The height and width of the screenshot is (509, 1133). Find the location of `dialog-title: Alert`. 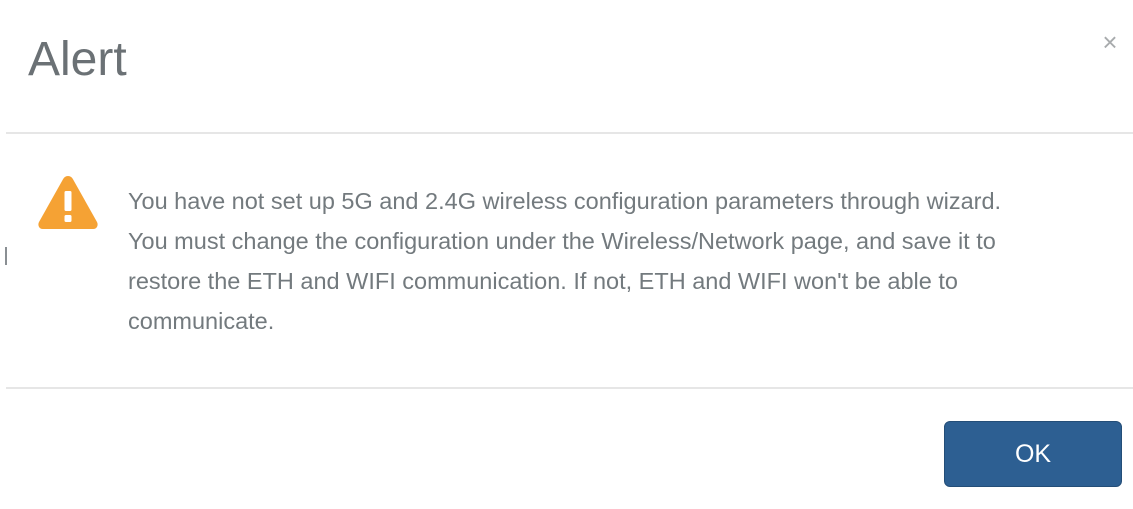

dialog-title: Alert is located at coordinates (77, 59).